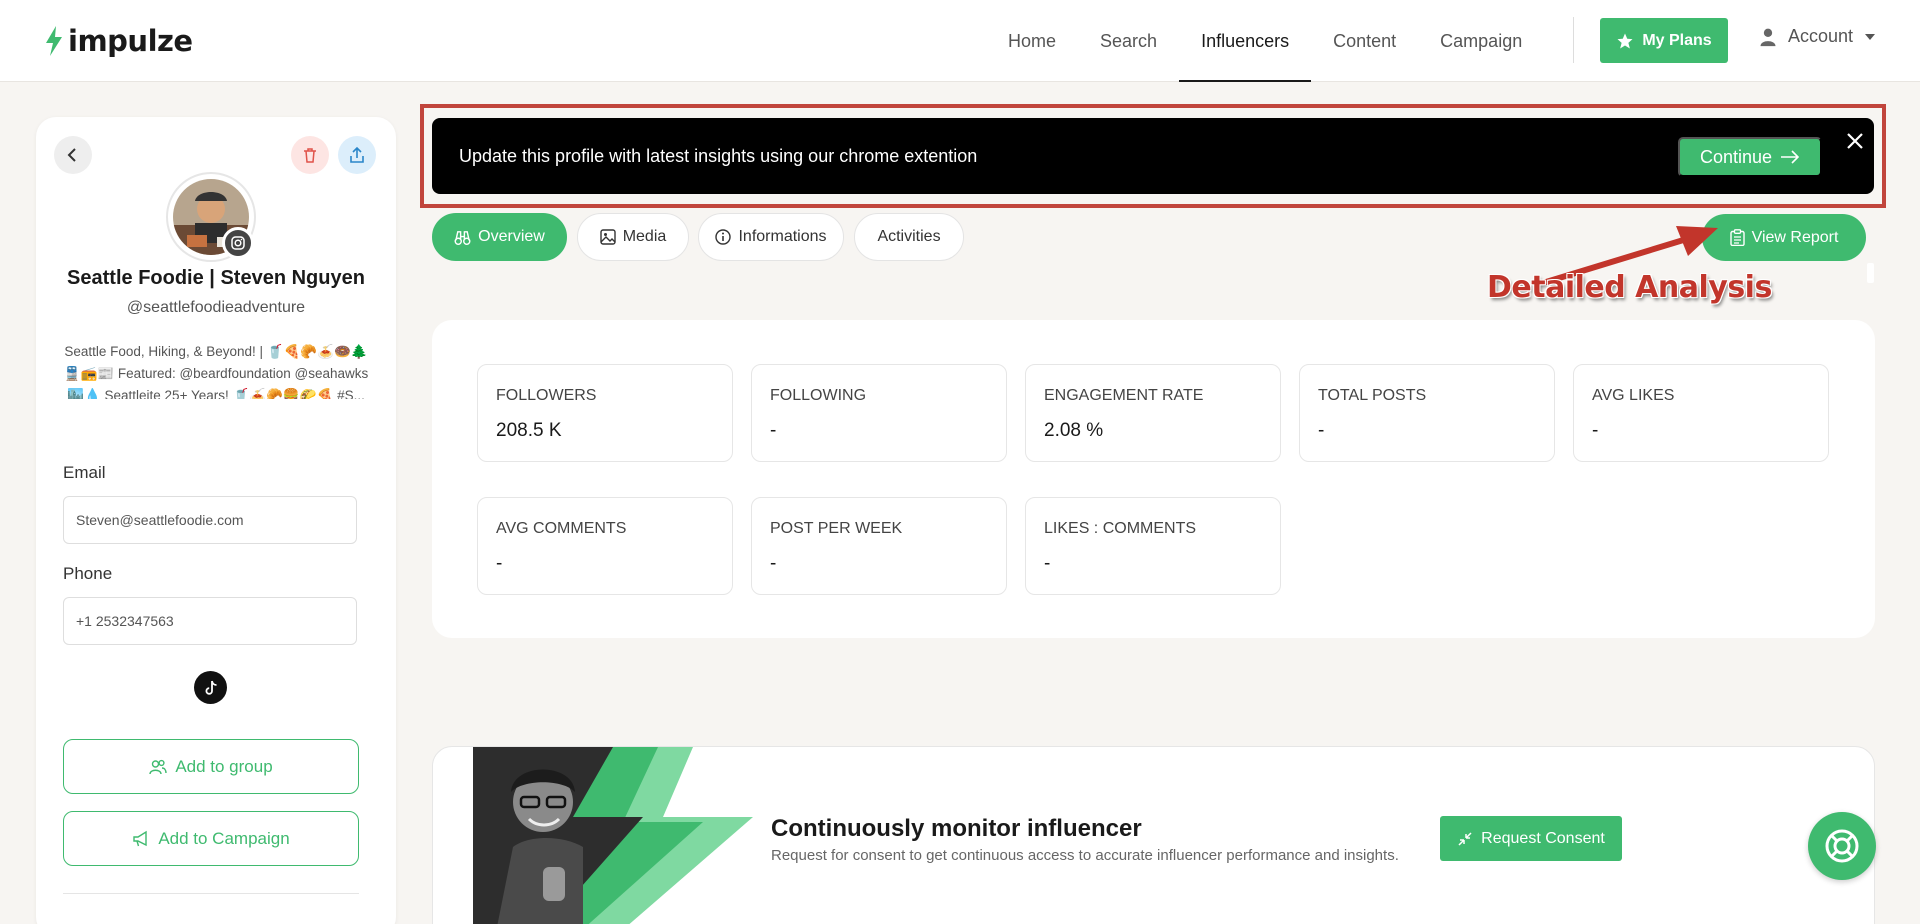  What do you see at coordinates (216, 307) in the screenshot?
I see `profile-handle: @seattlefoodieadventure` at bounding box center [216, 307].